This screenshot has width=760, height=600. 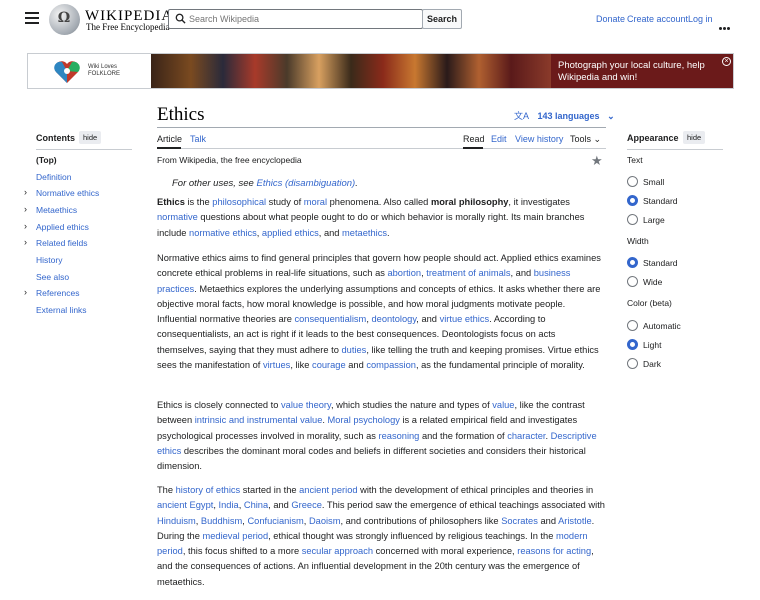 I want to click on search-input, so click(x=301, y=19).